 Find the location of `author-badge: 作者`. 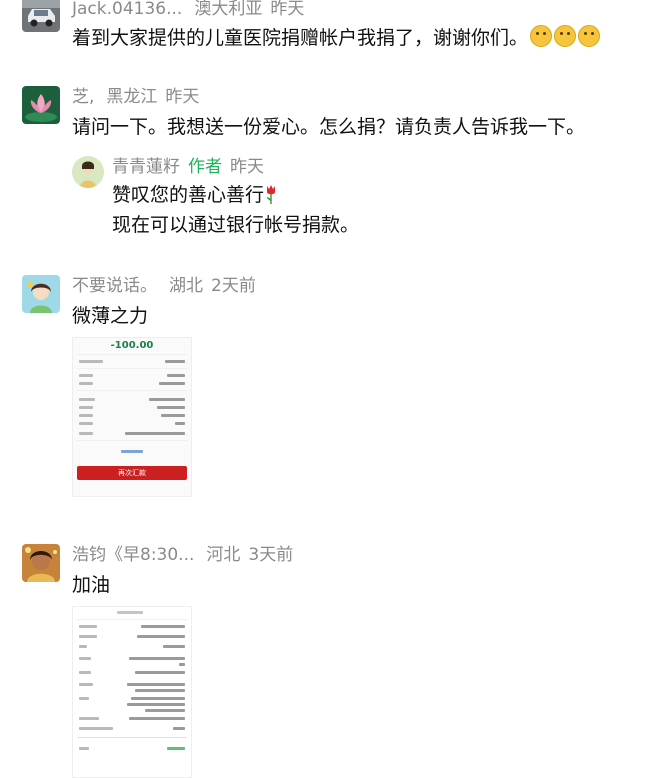

author-badge: 作者 is located at coordinates (205, 167).